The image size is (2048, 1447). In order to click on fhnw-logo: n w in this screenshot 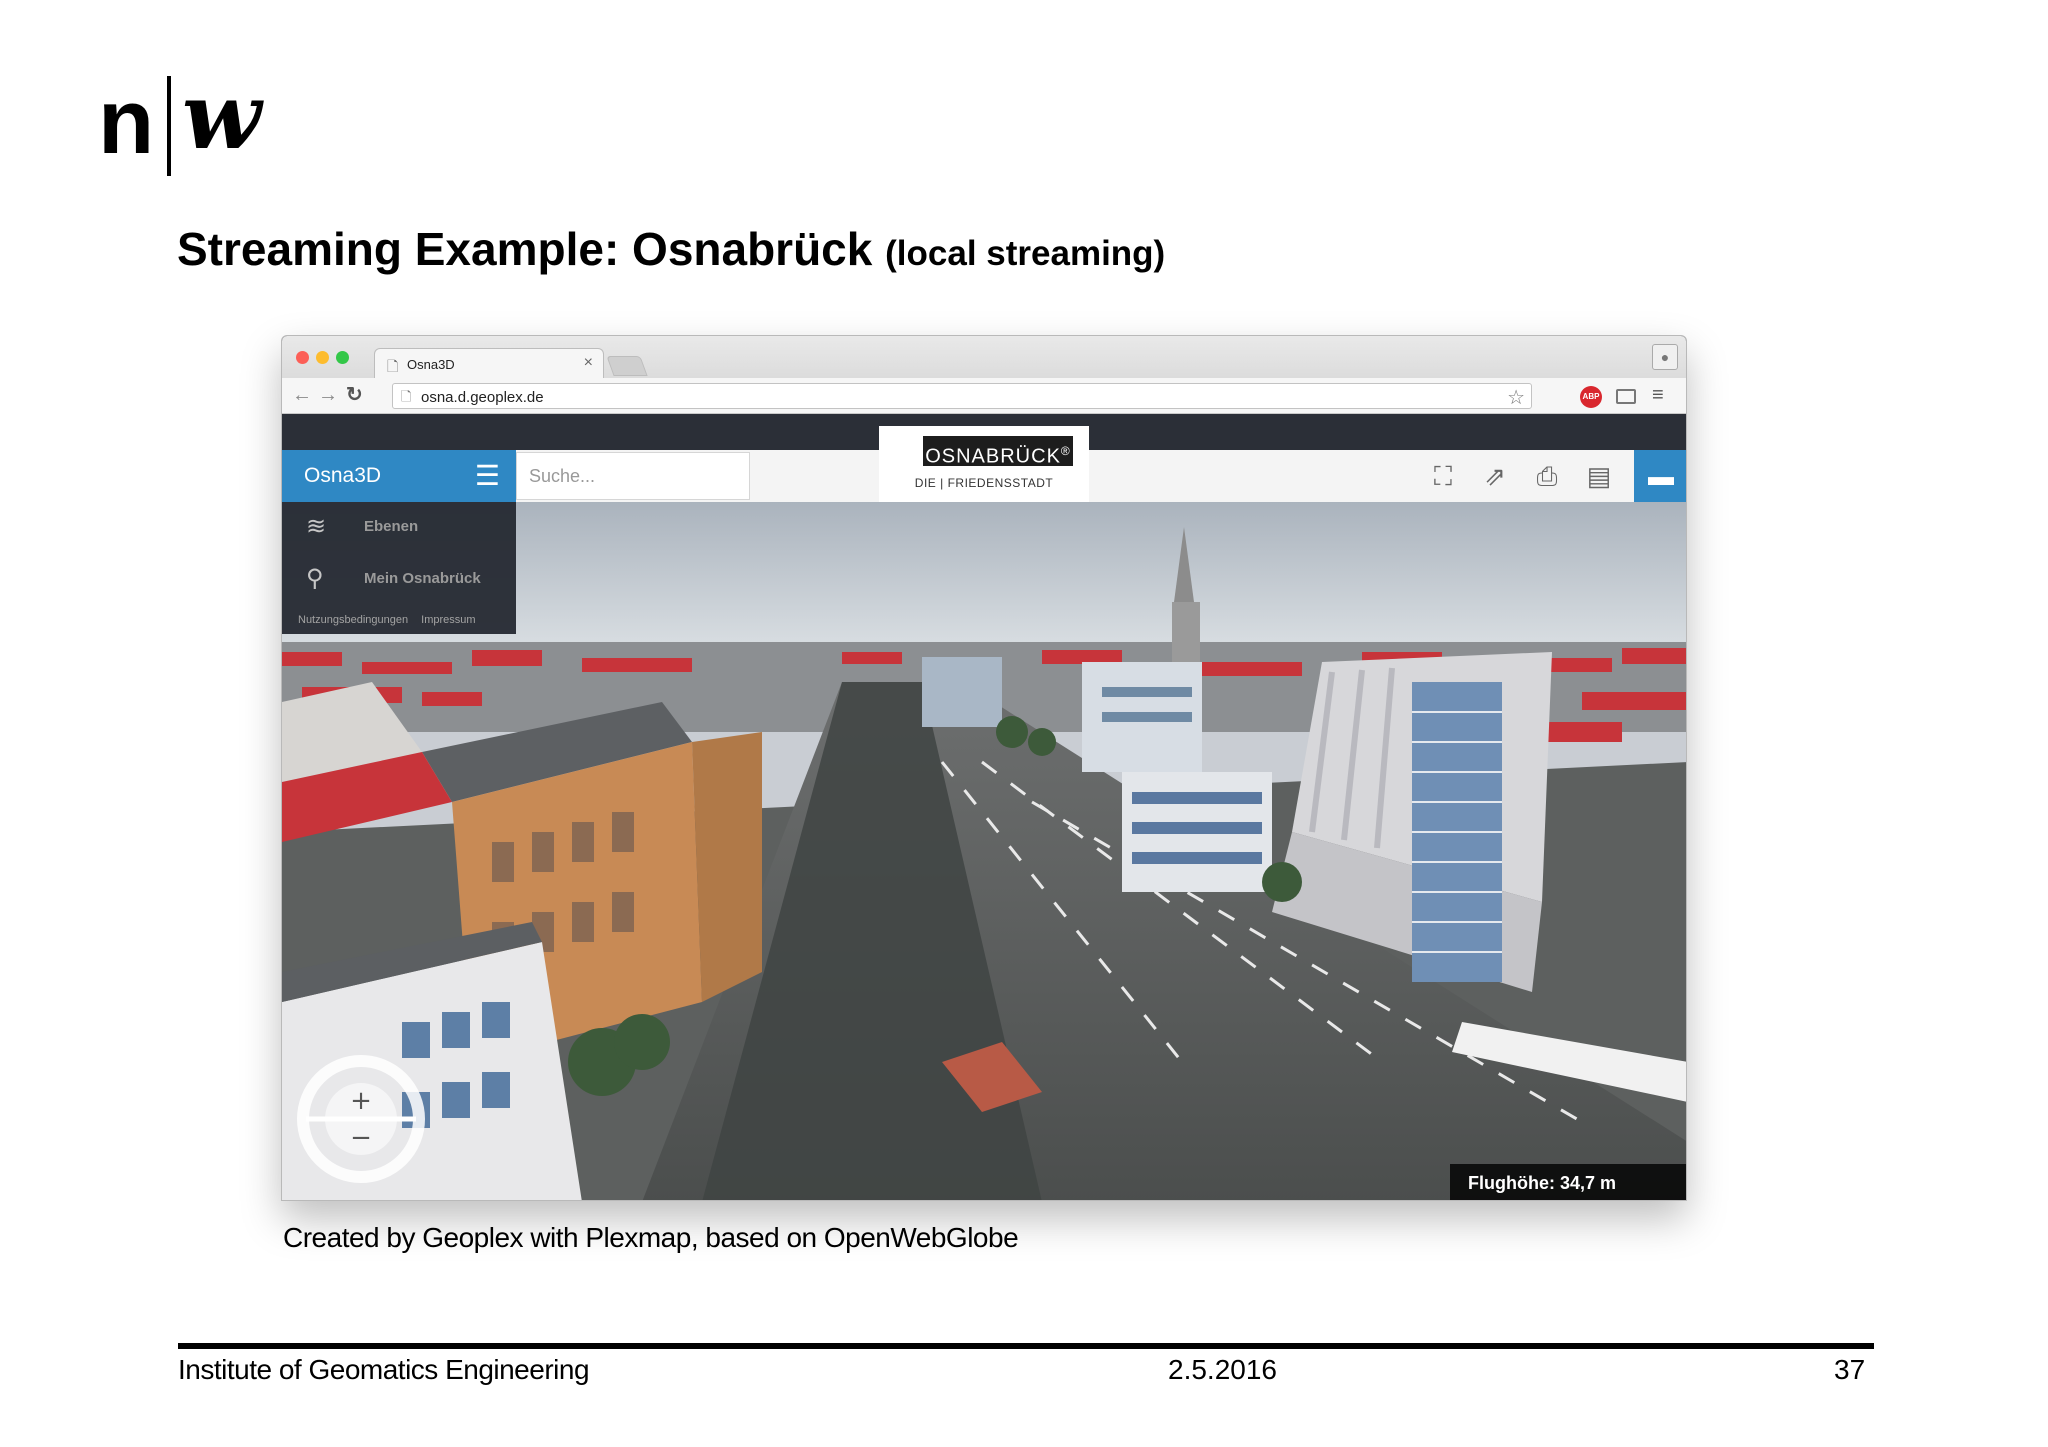, I will do `click(193, 125)`.